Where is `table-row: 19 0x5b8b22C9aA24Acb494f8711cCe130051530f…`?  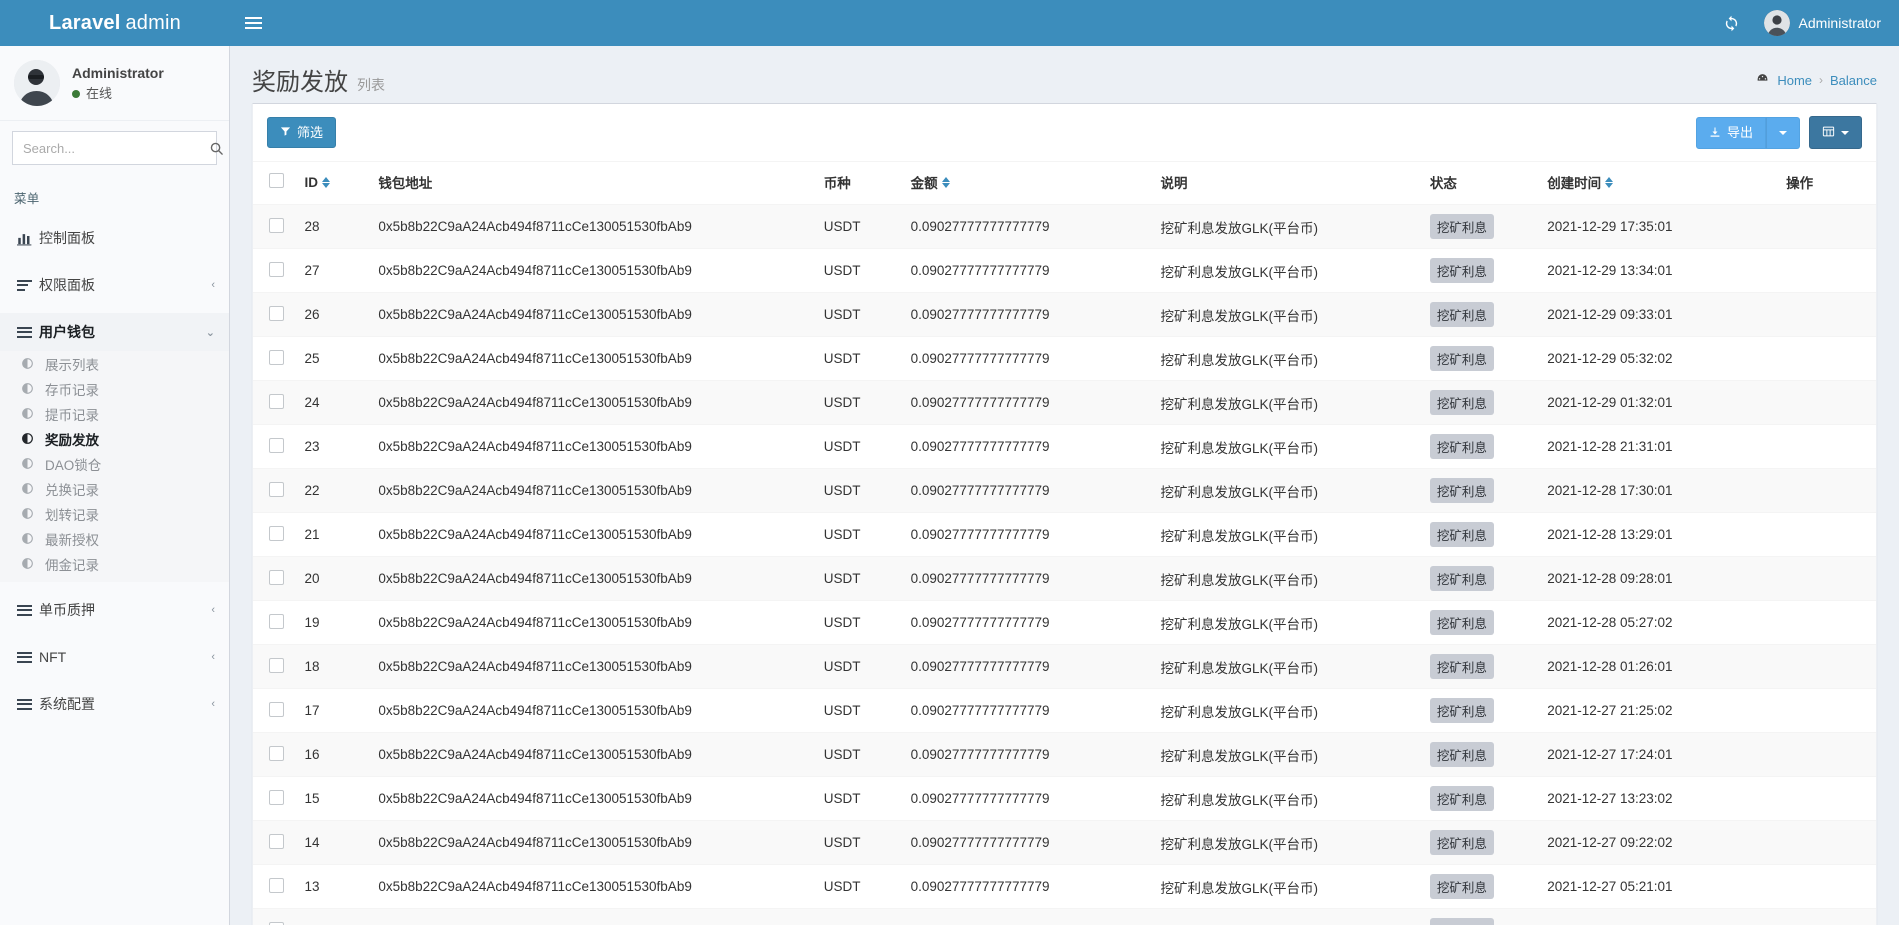 table-row: 19 0x5b8b22C9aA24Acb494f8711cCe130051530f… is located at coordinates (1064, 622).